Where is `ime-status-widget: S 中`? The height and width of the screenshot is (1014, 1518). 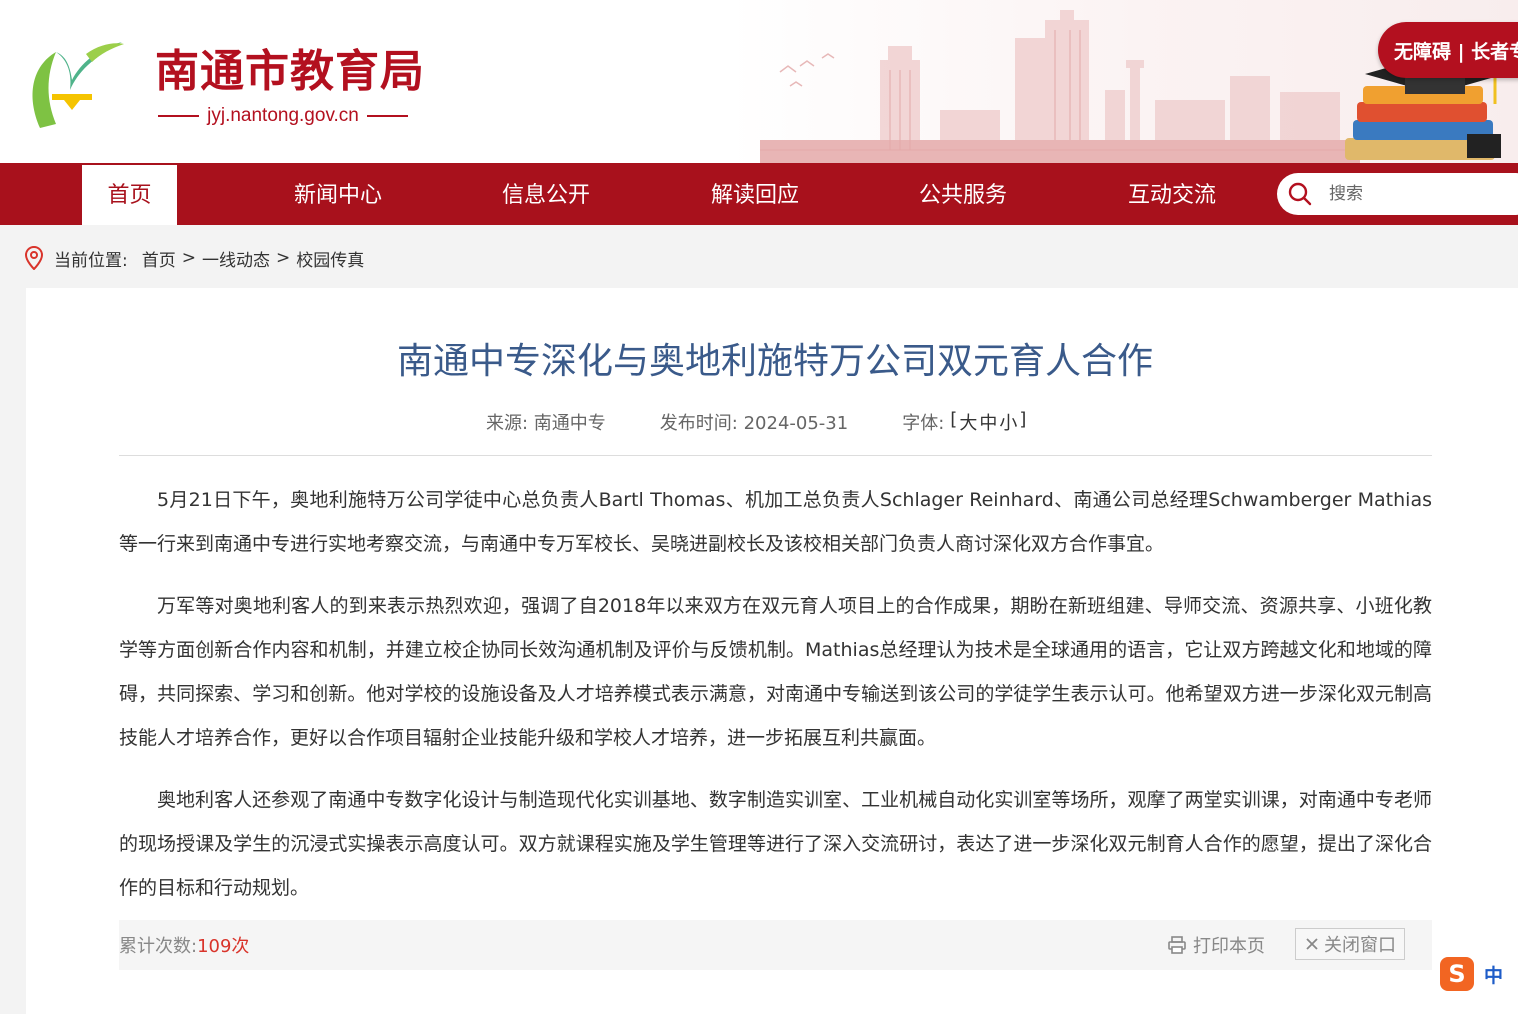
ime-status-widget: S 中 is located at coordinates (1479, 974).